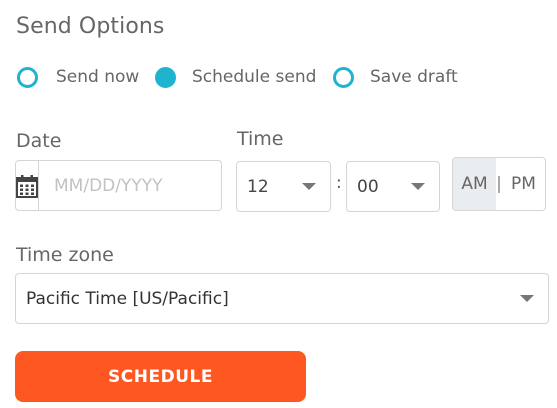 This screenshot has height=408, width=557. What do you see at coordinates (127, 298) in the screenshot?
I see `timezone-value: Pacific Time [US/Pacific]` at bounding box center [127, 298].